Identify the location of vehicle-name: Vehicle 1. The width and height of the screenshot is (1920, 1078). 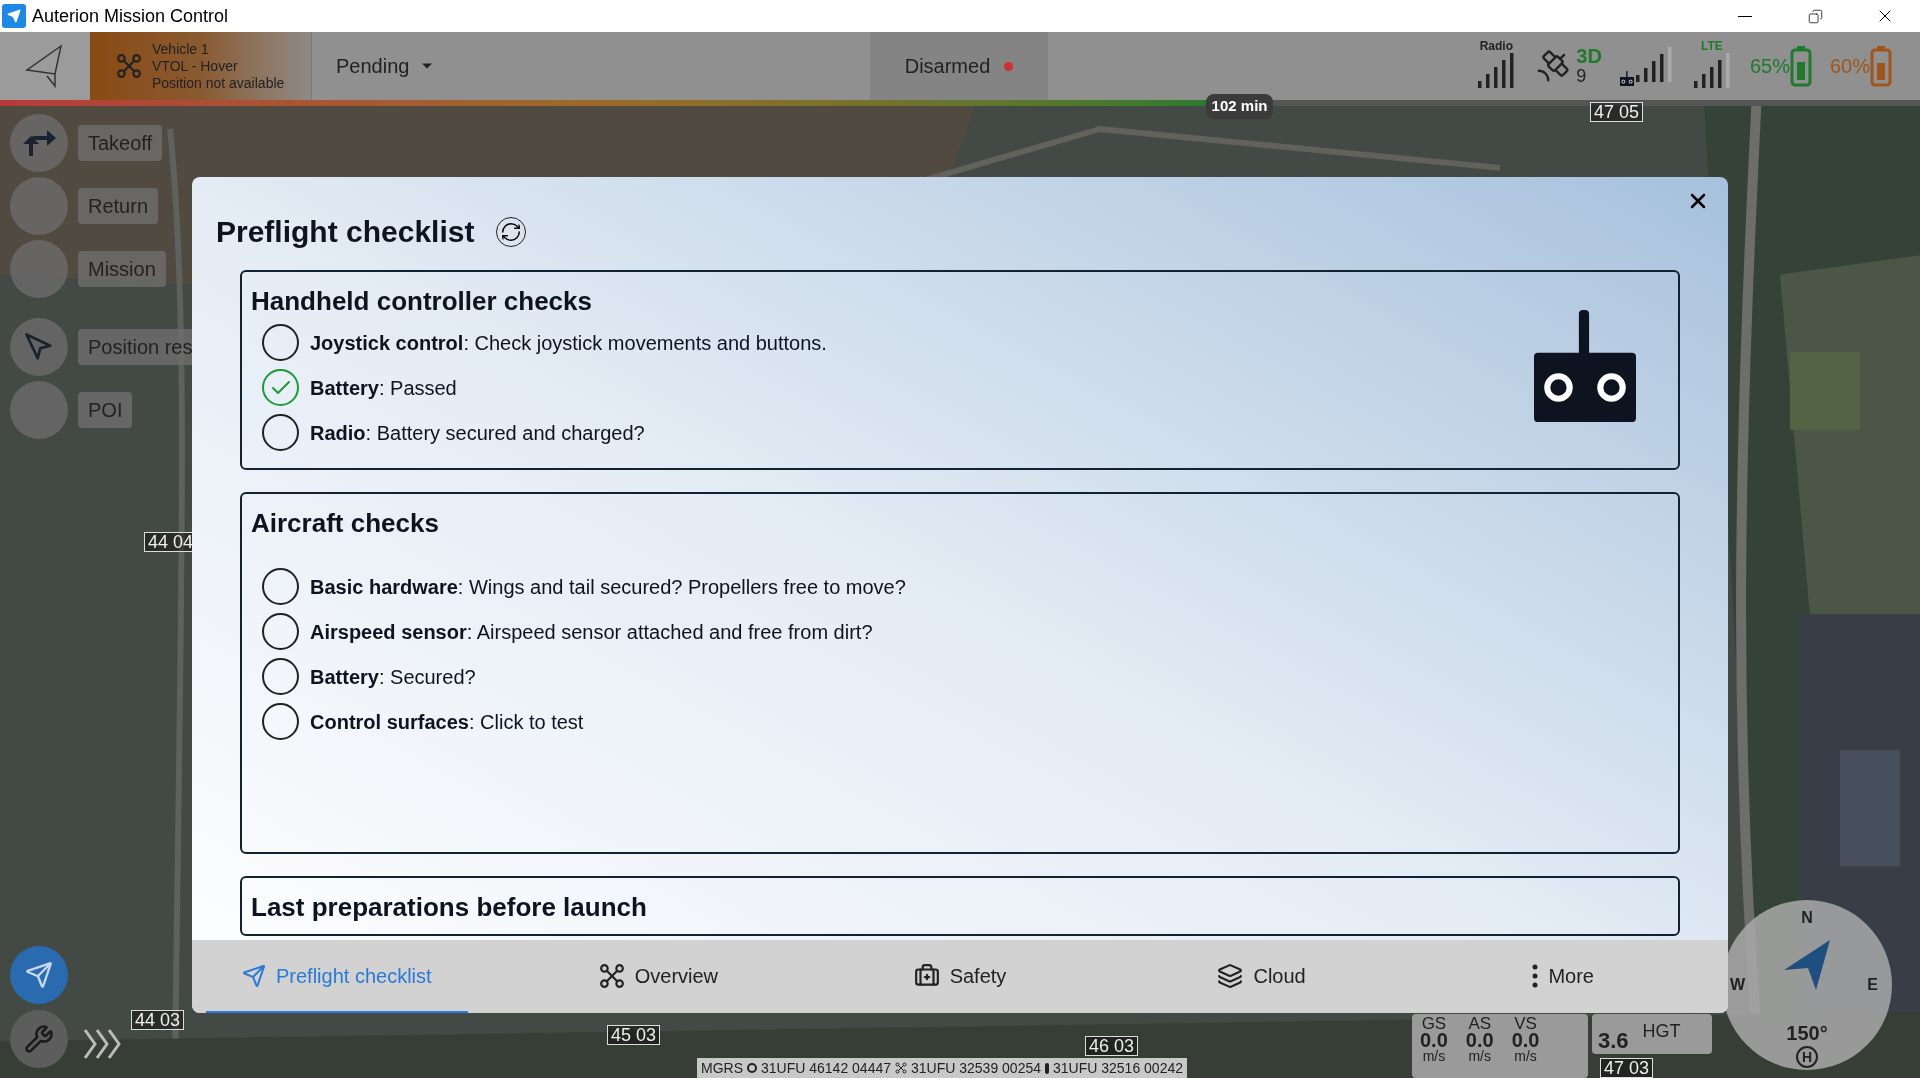
(181, 49).